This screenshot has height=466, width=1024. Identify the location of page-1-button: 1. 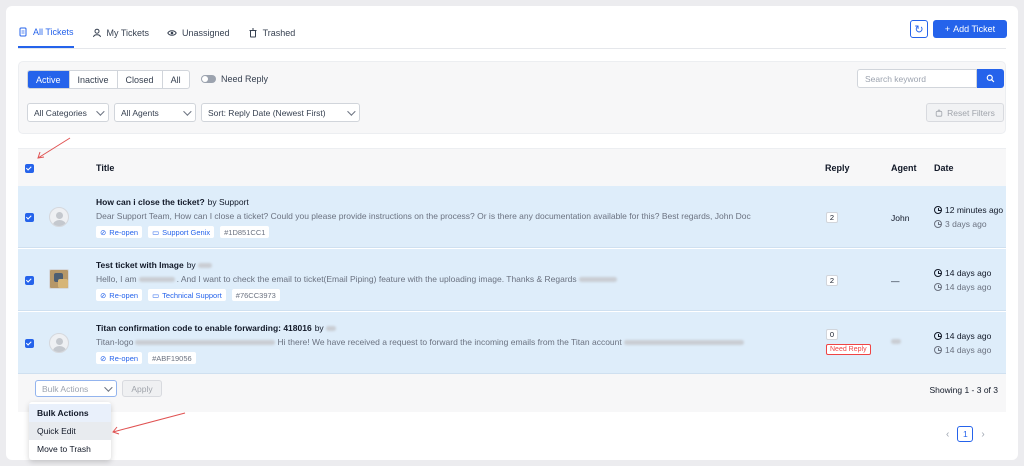
(965, 434).